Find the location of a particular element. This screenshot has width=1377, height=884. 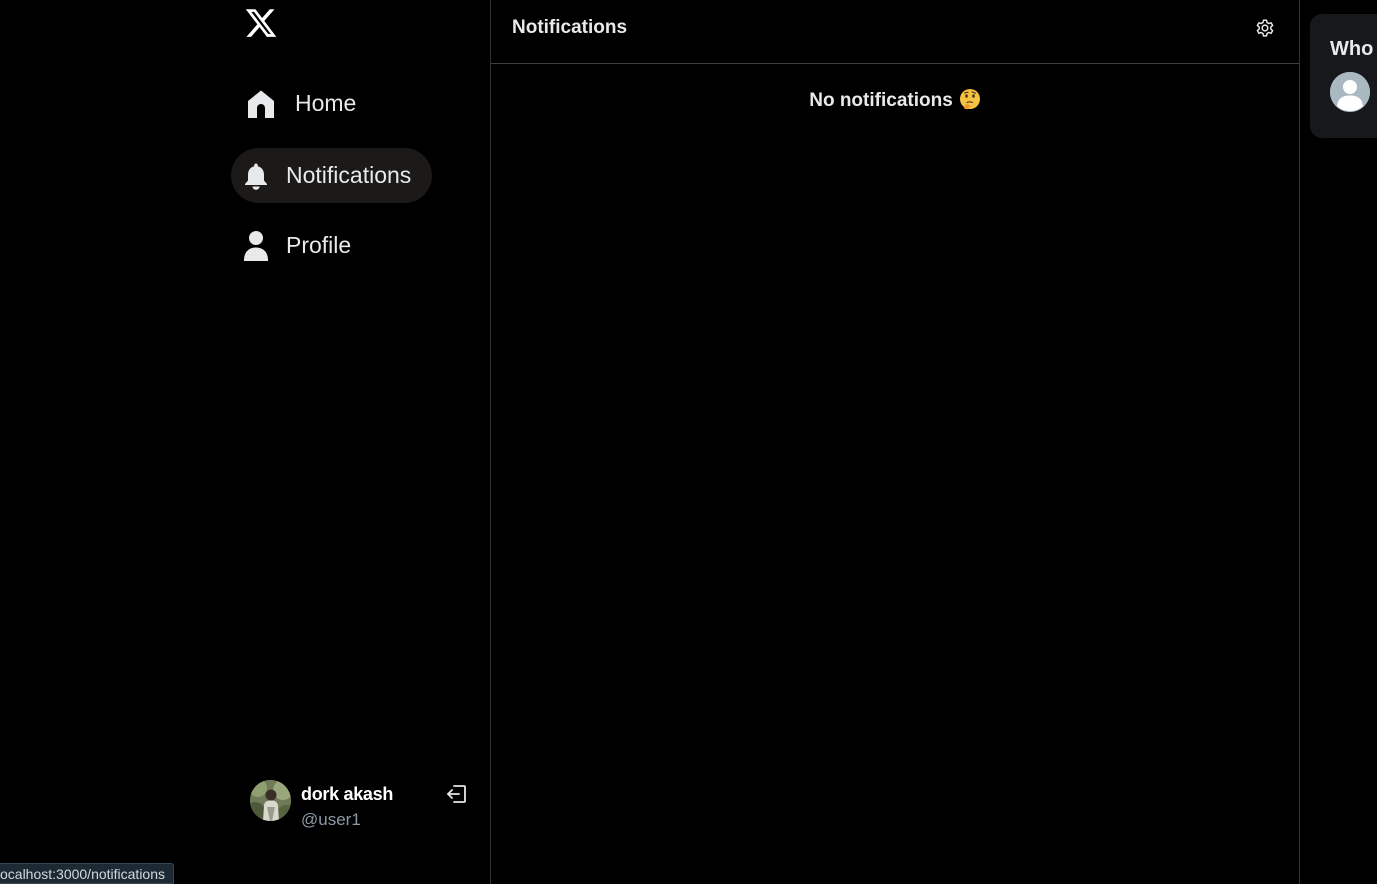

empty-state: No notifications is located at coordinates (895, 100).